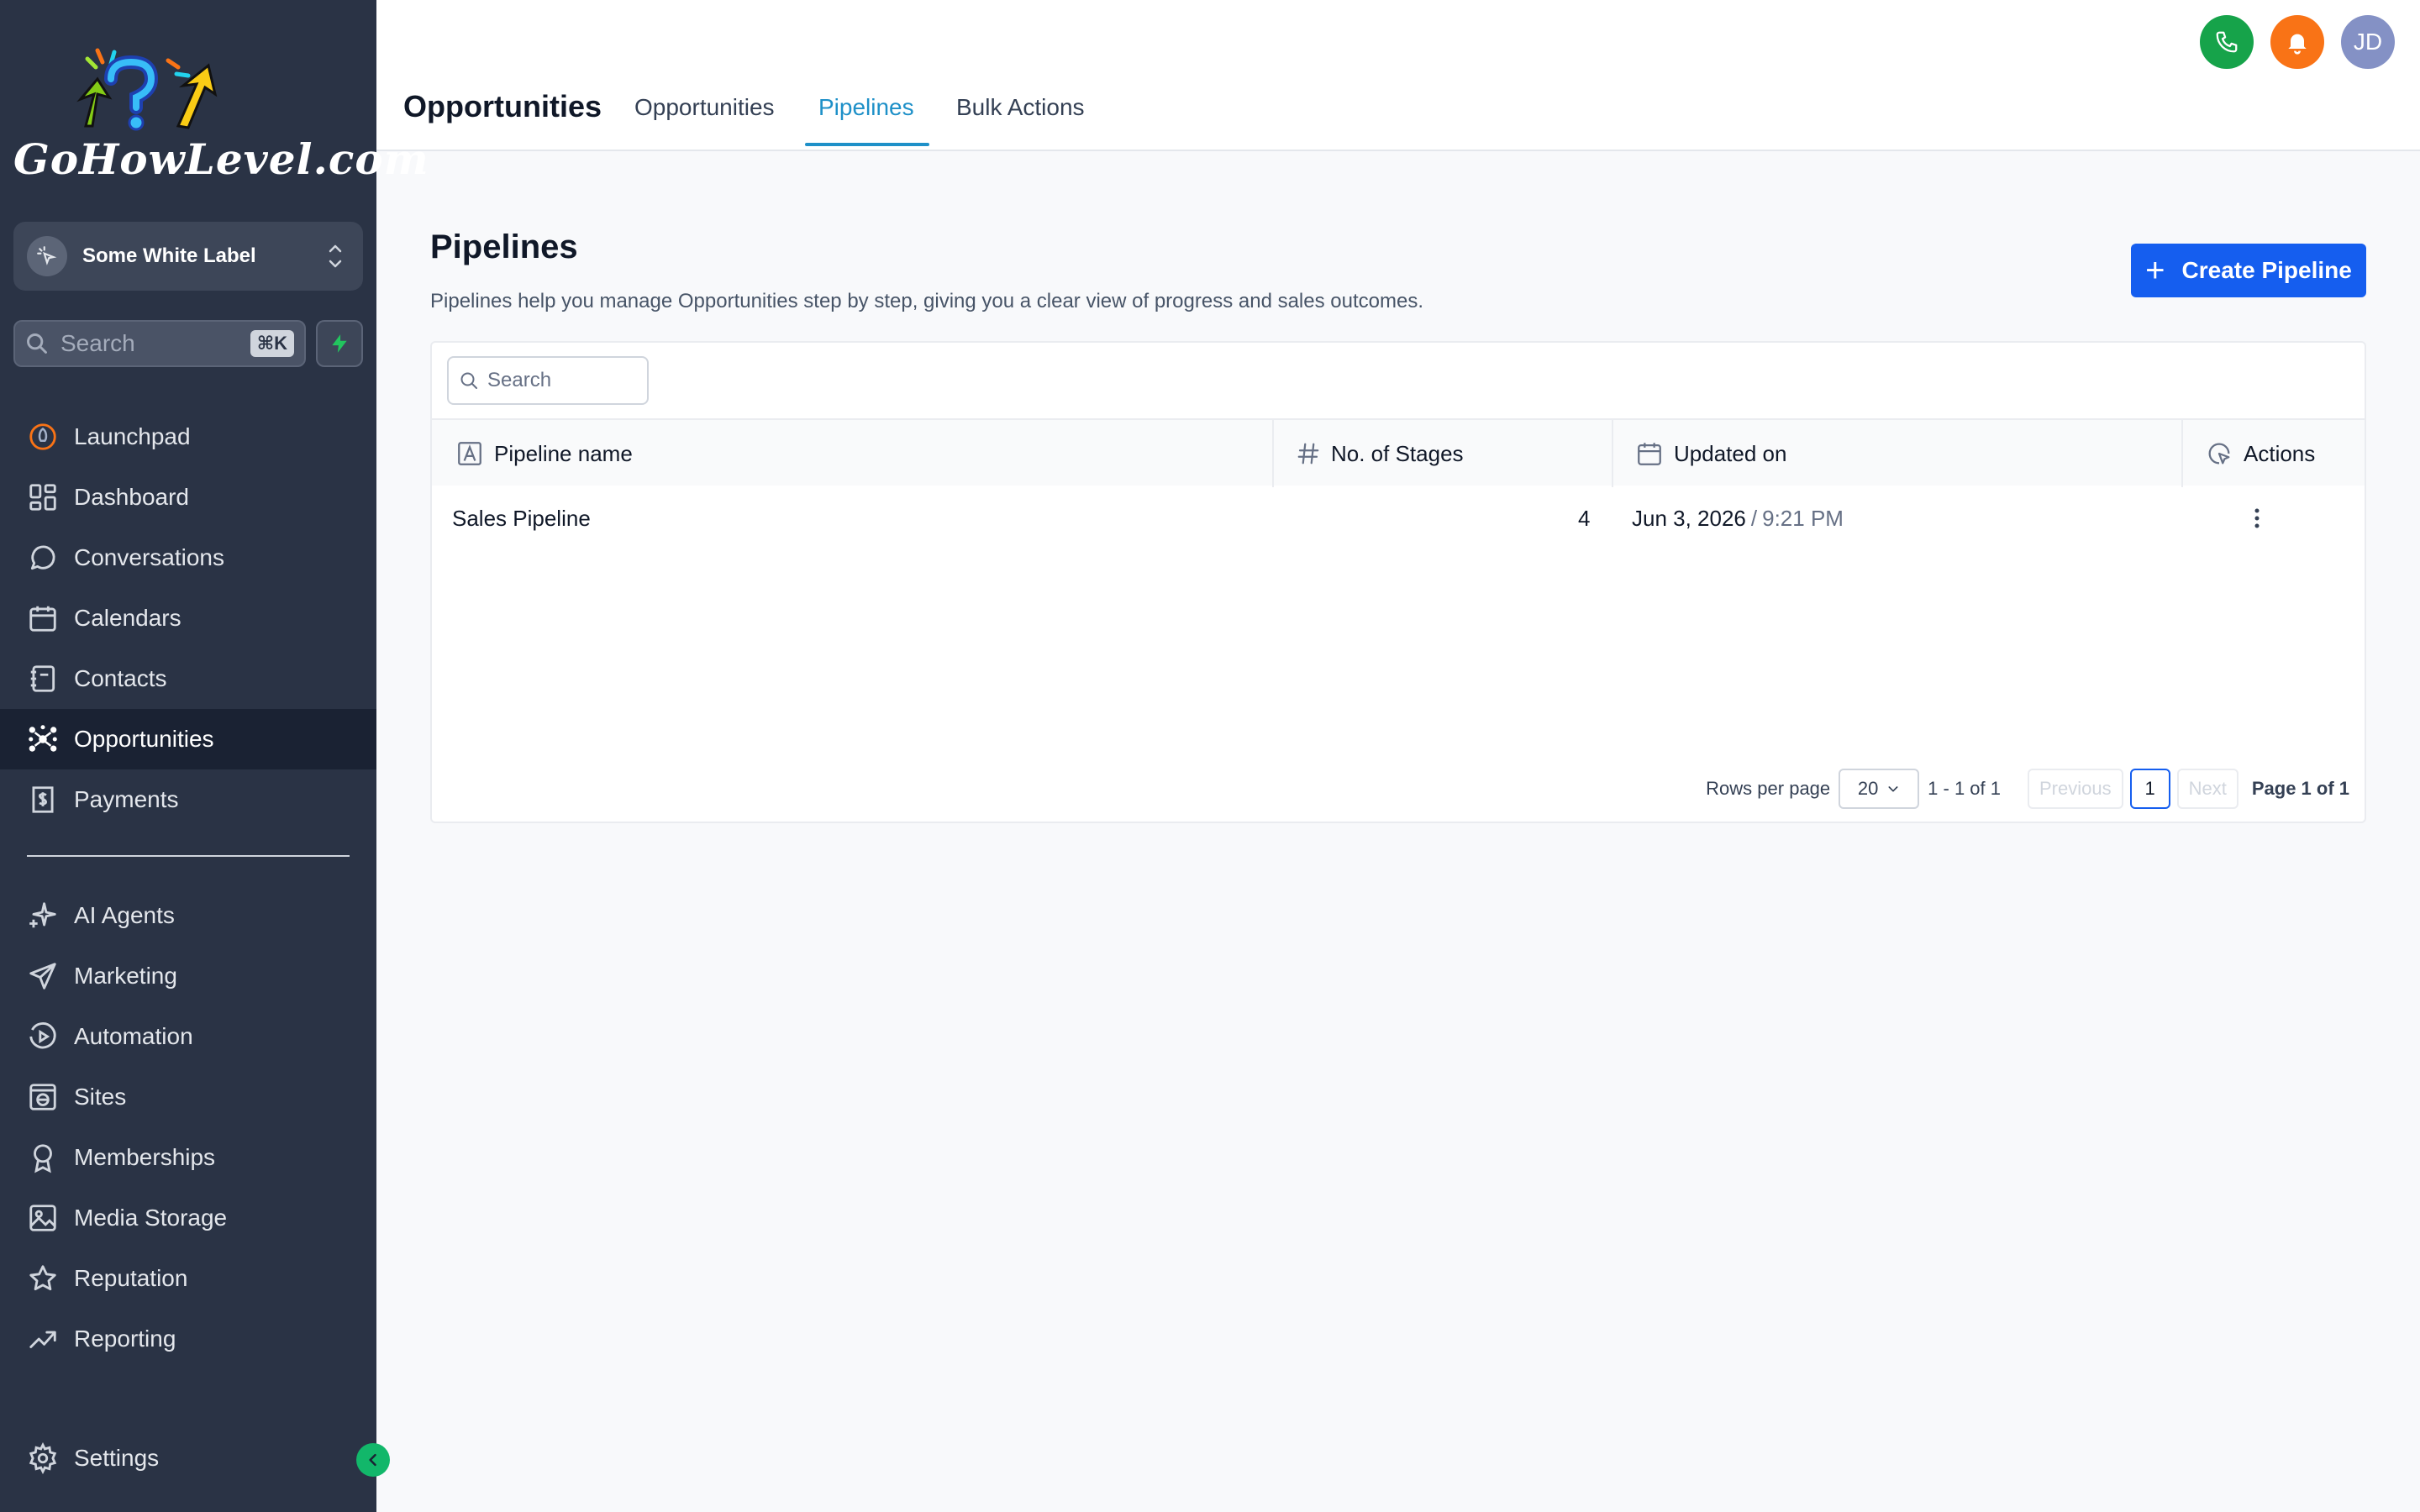 The width and height of the screenshot is (2420, 1512). I want to click on sidebar-item-sites: Sites, so click(188, 1097).